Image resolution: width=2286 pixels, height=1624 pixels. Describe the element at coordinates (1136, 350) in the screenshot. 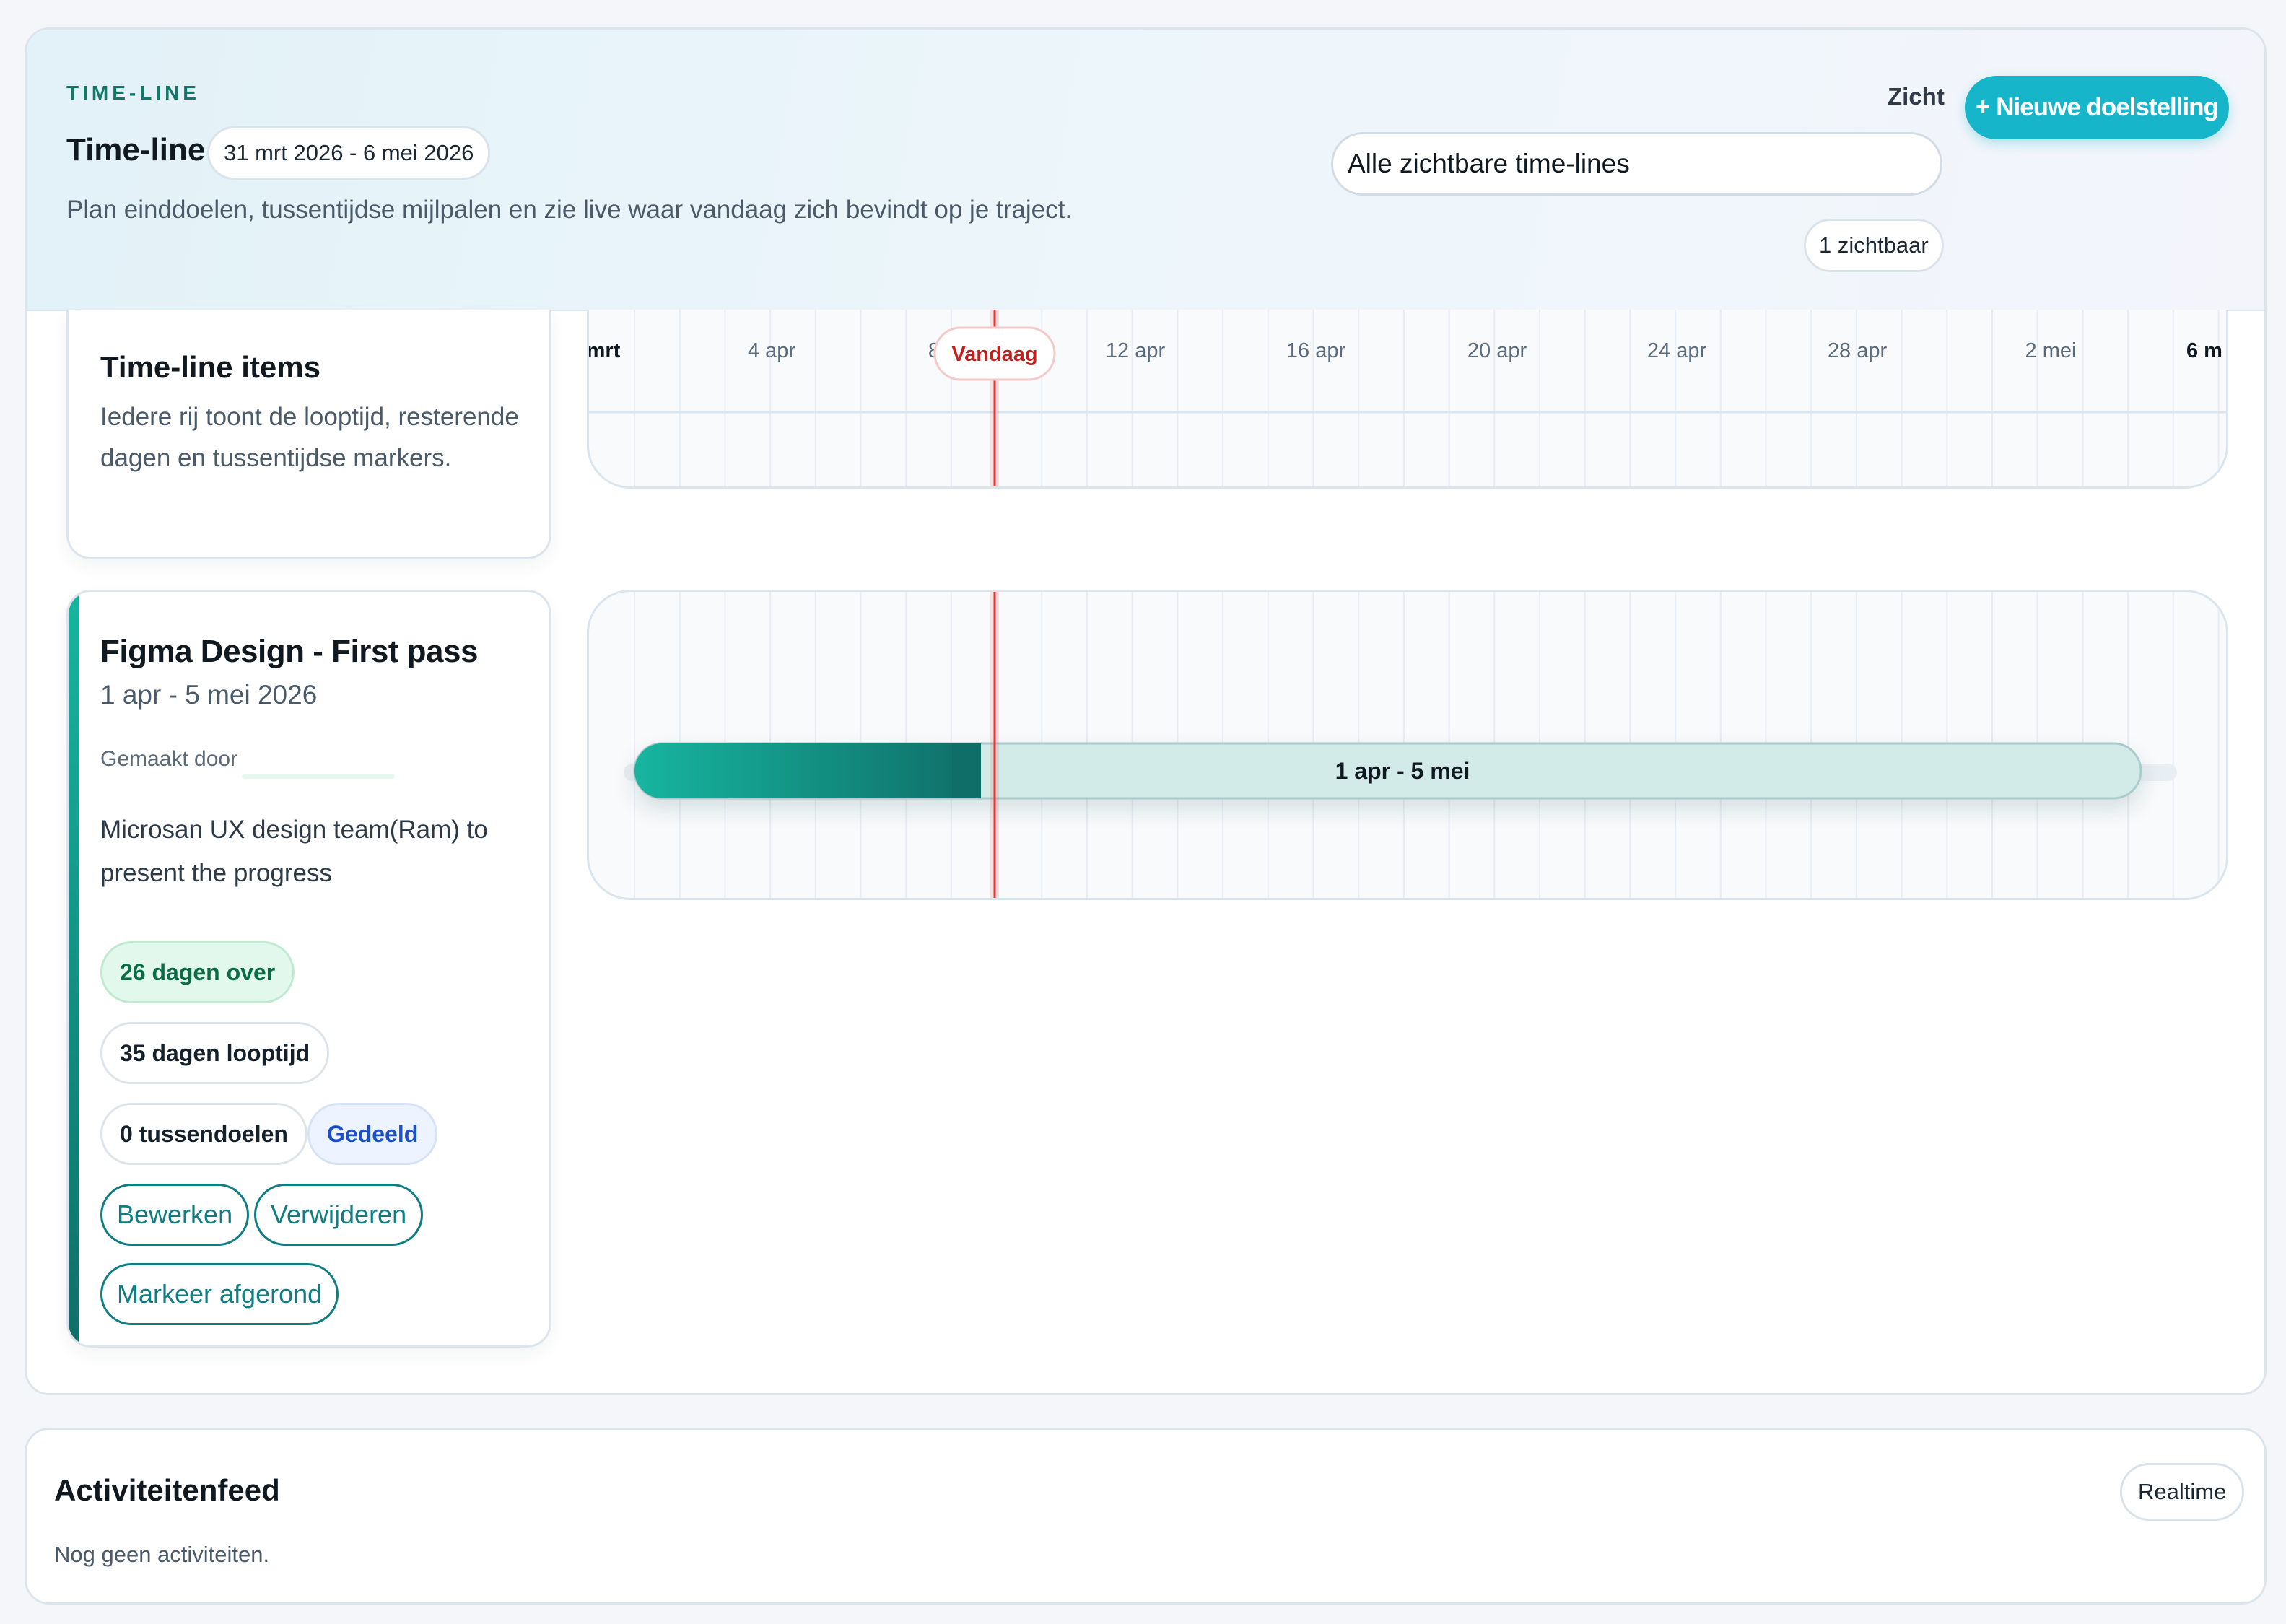

I see `timeline-tick-label: 12 apr` at that location.